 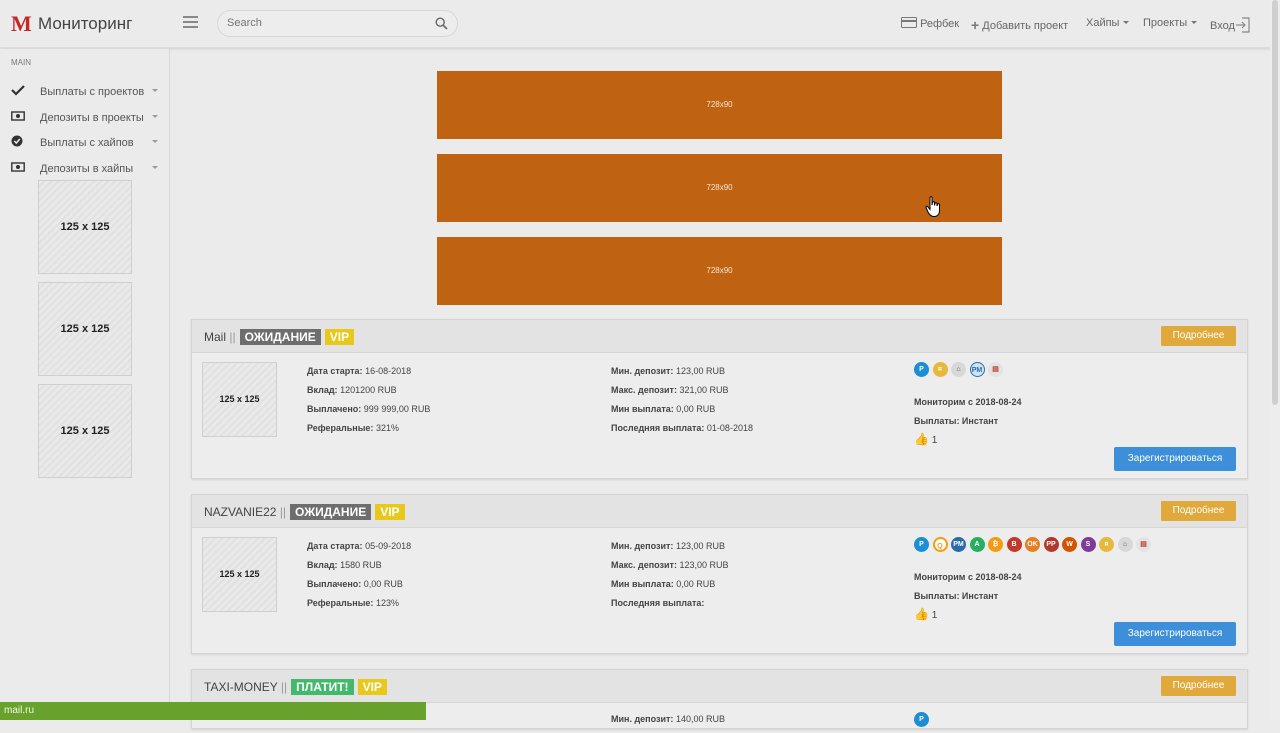 What do you see at coordinates (85, 24) in the screenshot?
I see `site-title: Мониторинг` at bounding box center [85, 24].